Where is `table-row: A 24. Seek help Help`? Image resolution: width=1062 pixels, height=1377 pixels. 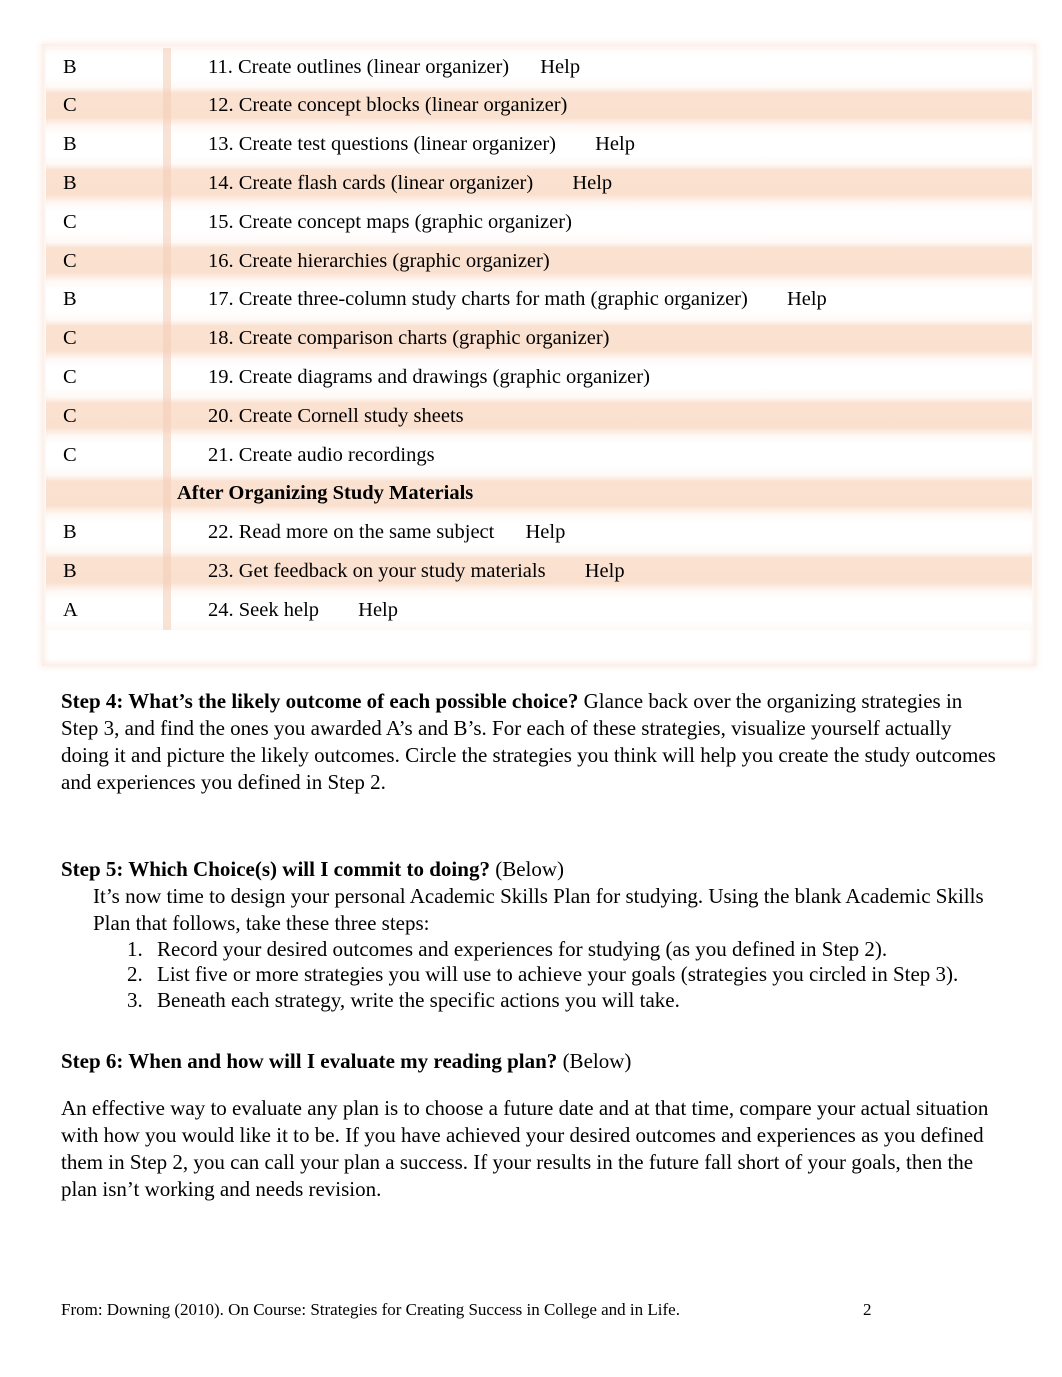
table-row: A 24. Seek help Help is located at coordinates (539, 610).